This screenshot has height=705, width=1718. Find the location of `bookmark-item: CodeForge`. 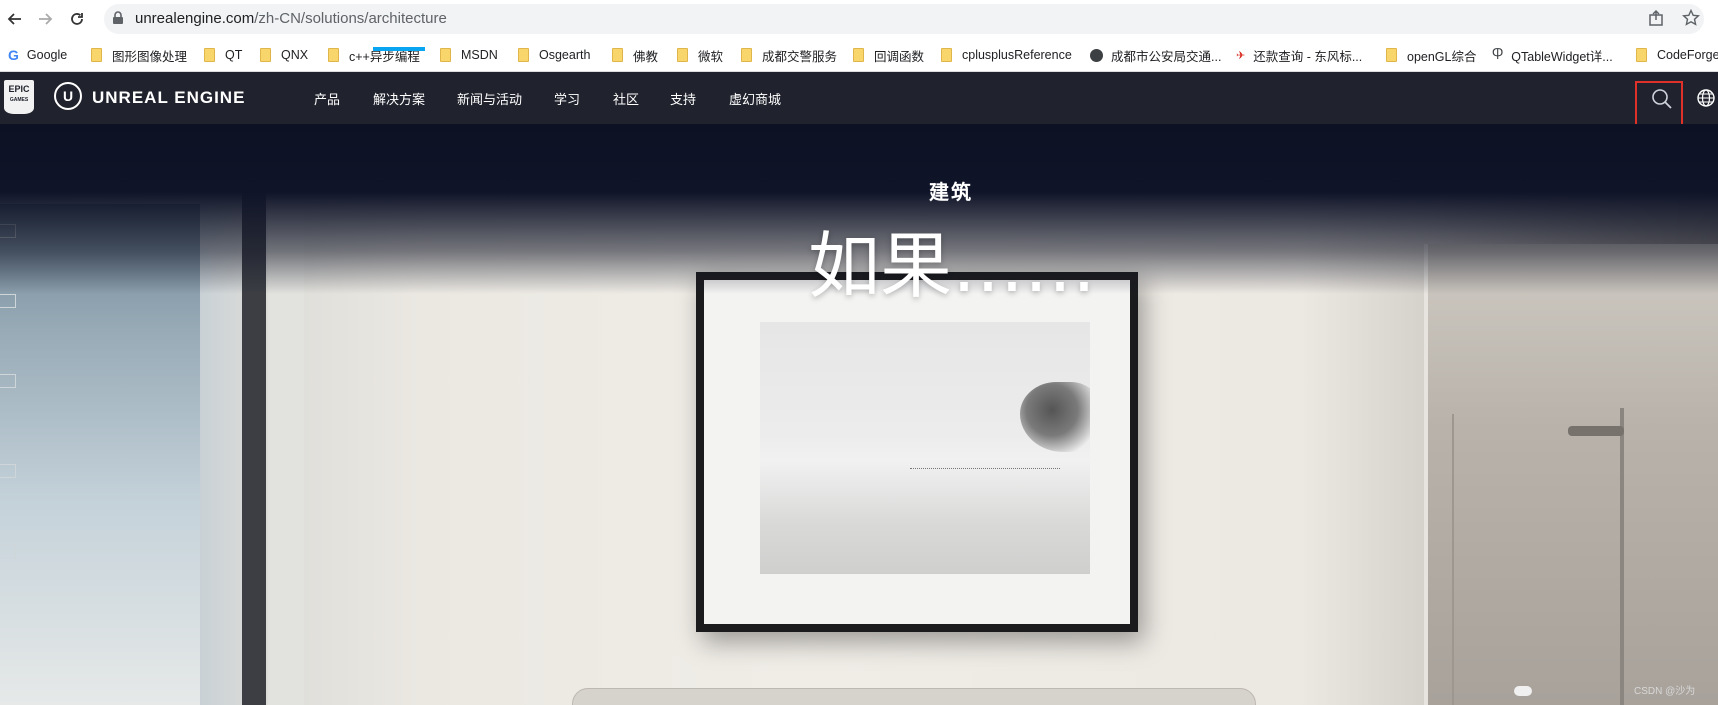

bookmark-item: CodeForge is located at coordinates (1677, 55).